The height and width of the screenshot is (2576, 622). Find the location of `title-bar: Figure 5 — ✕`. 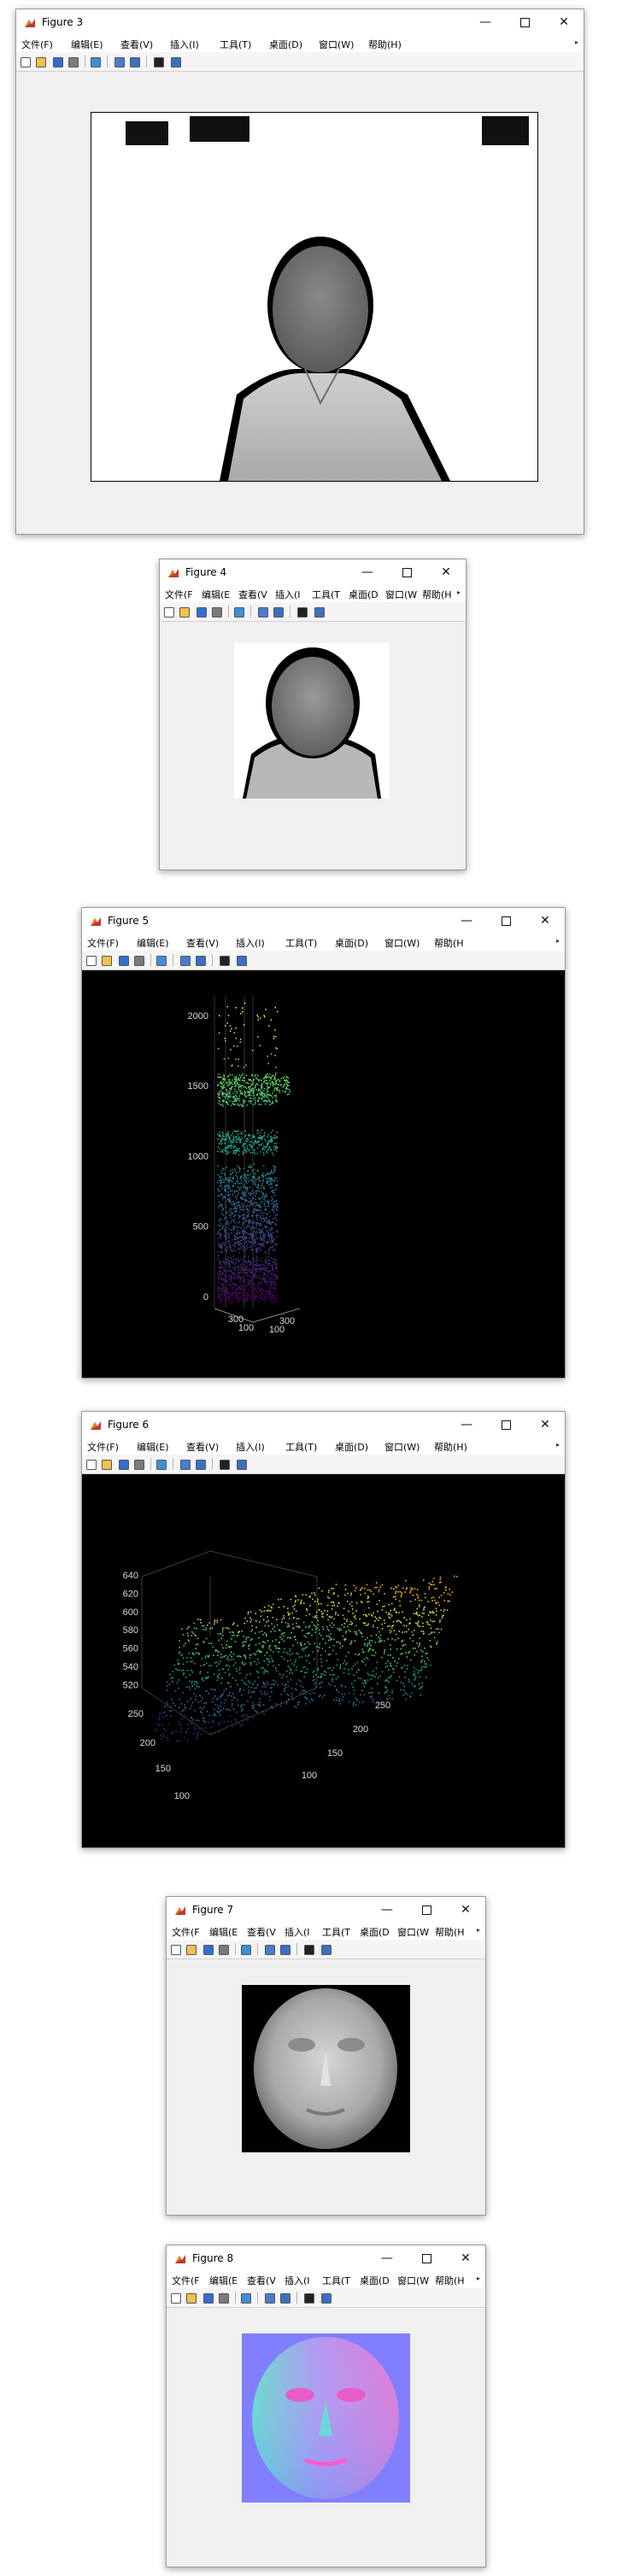

title-bar: Figure 5 — ✕ is located at coordinates (323, 921).